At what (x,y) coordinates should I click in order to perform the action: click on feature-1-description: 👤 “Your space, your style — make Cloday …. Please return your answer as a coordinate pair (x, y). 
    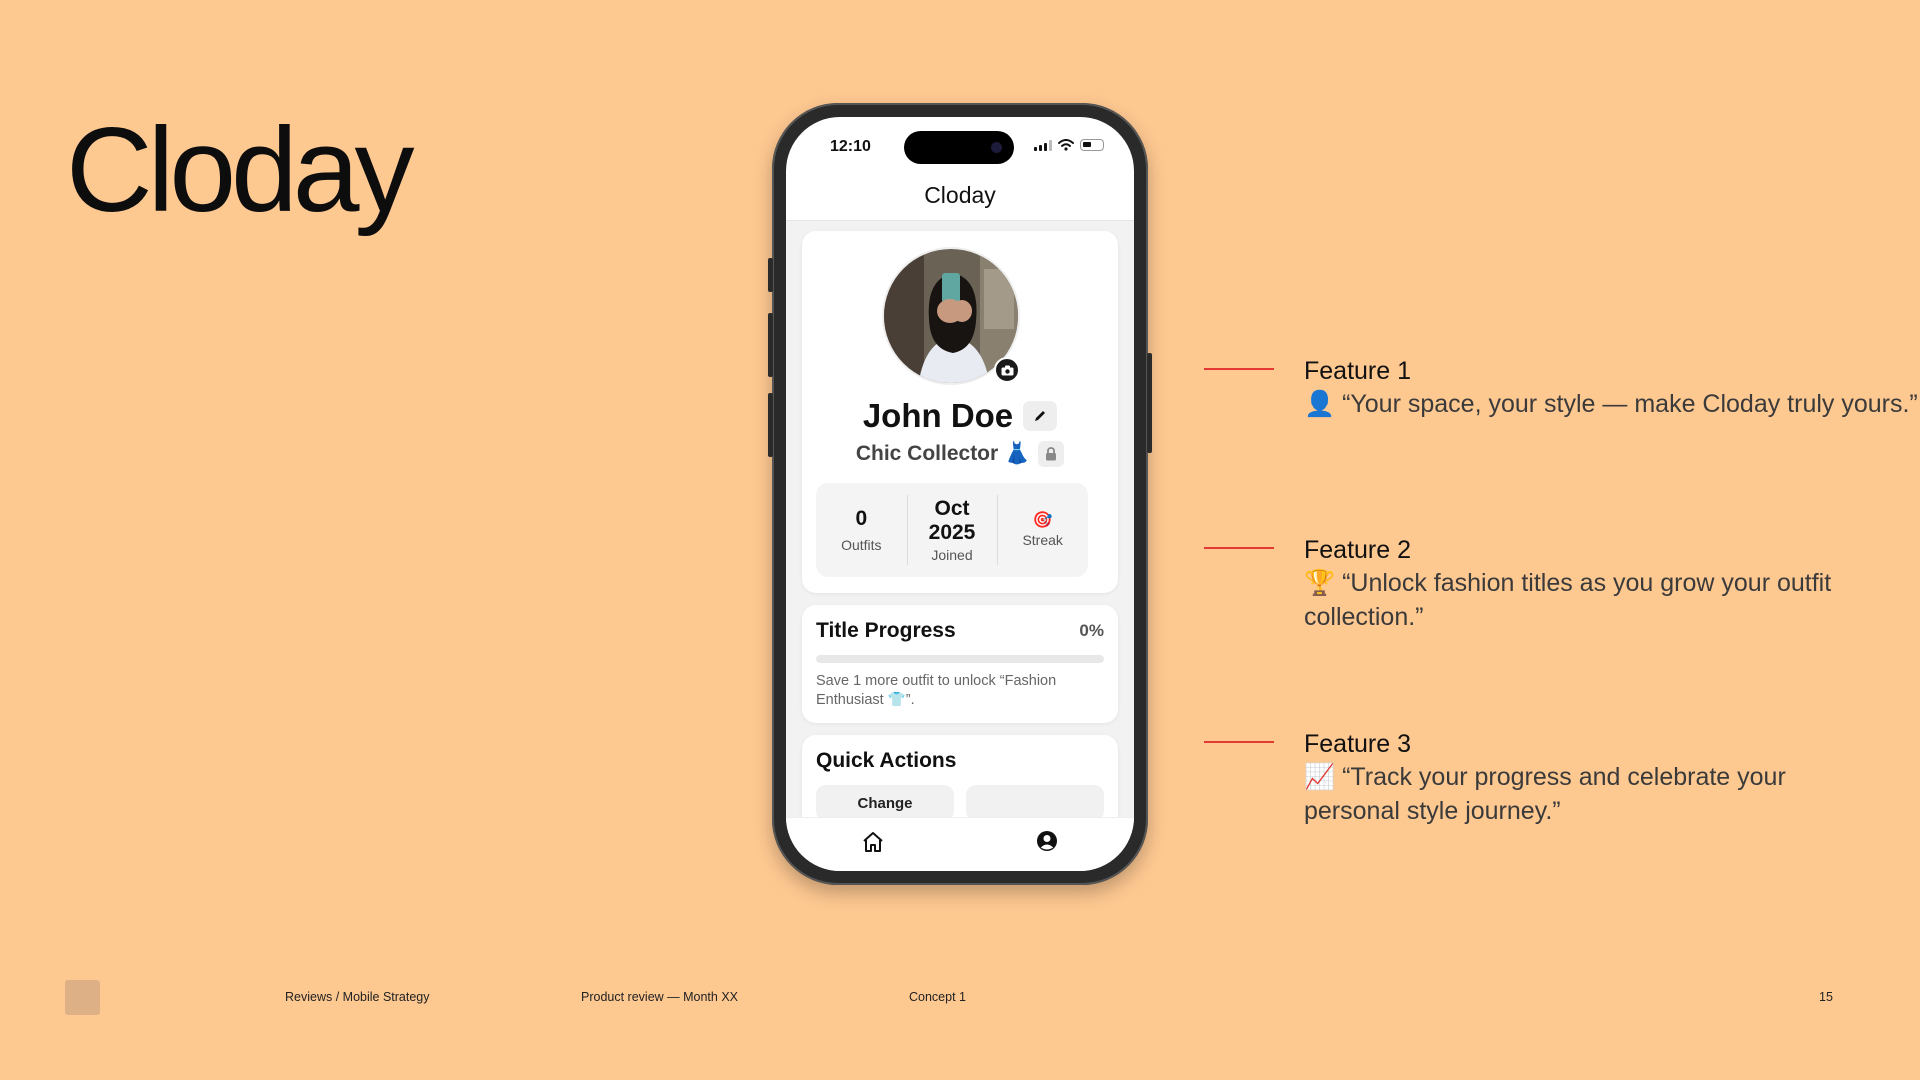
    Looking at the image, I should click on (1611, 404).